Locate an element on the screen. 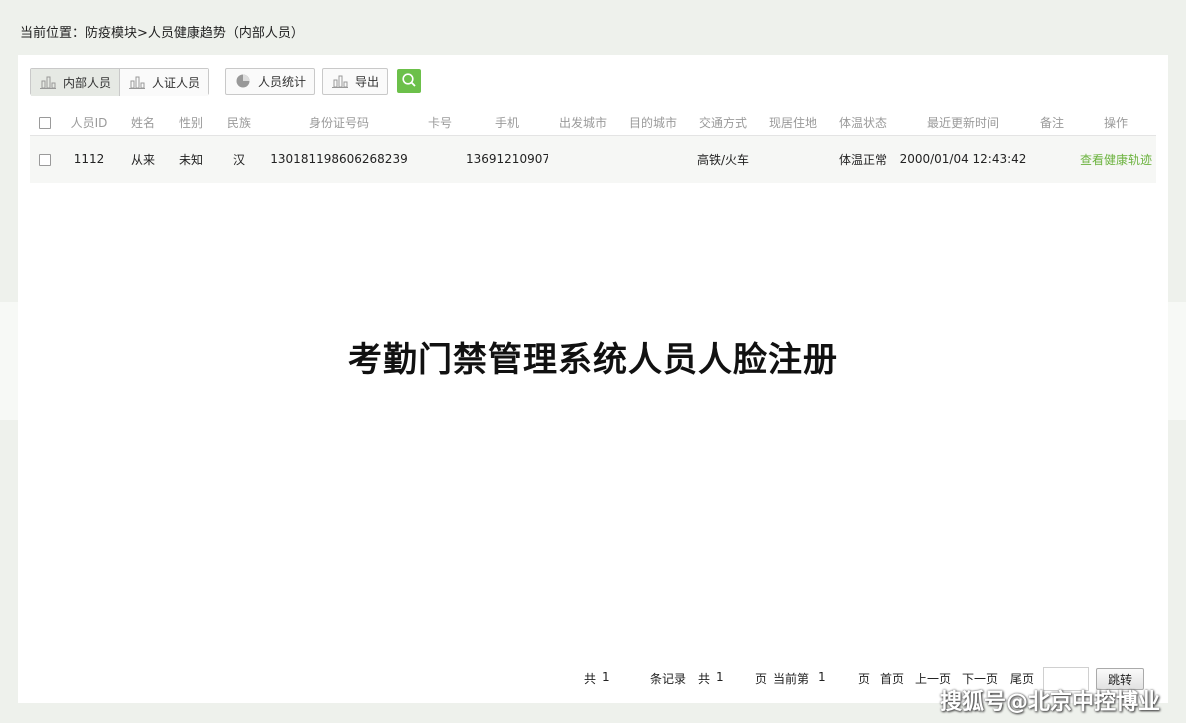  pager-total-prefix: 共 is located at coordinates (590, 679).